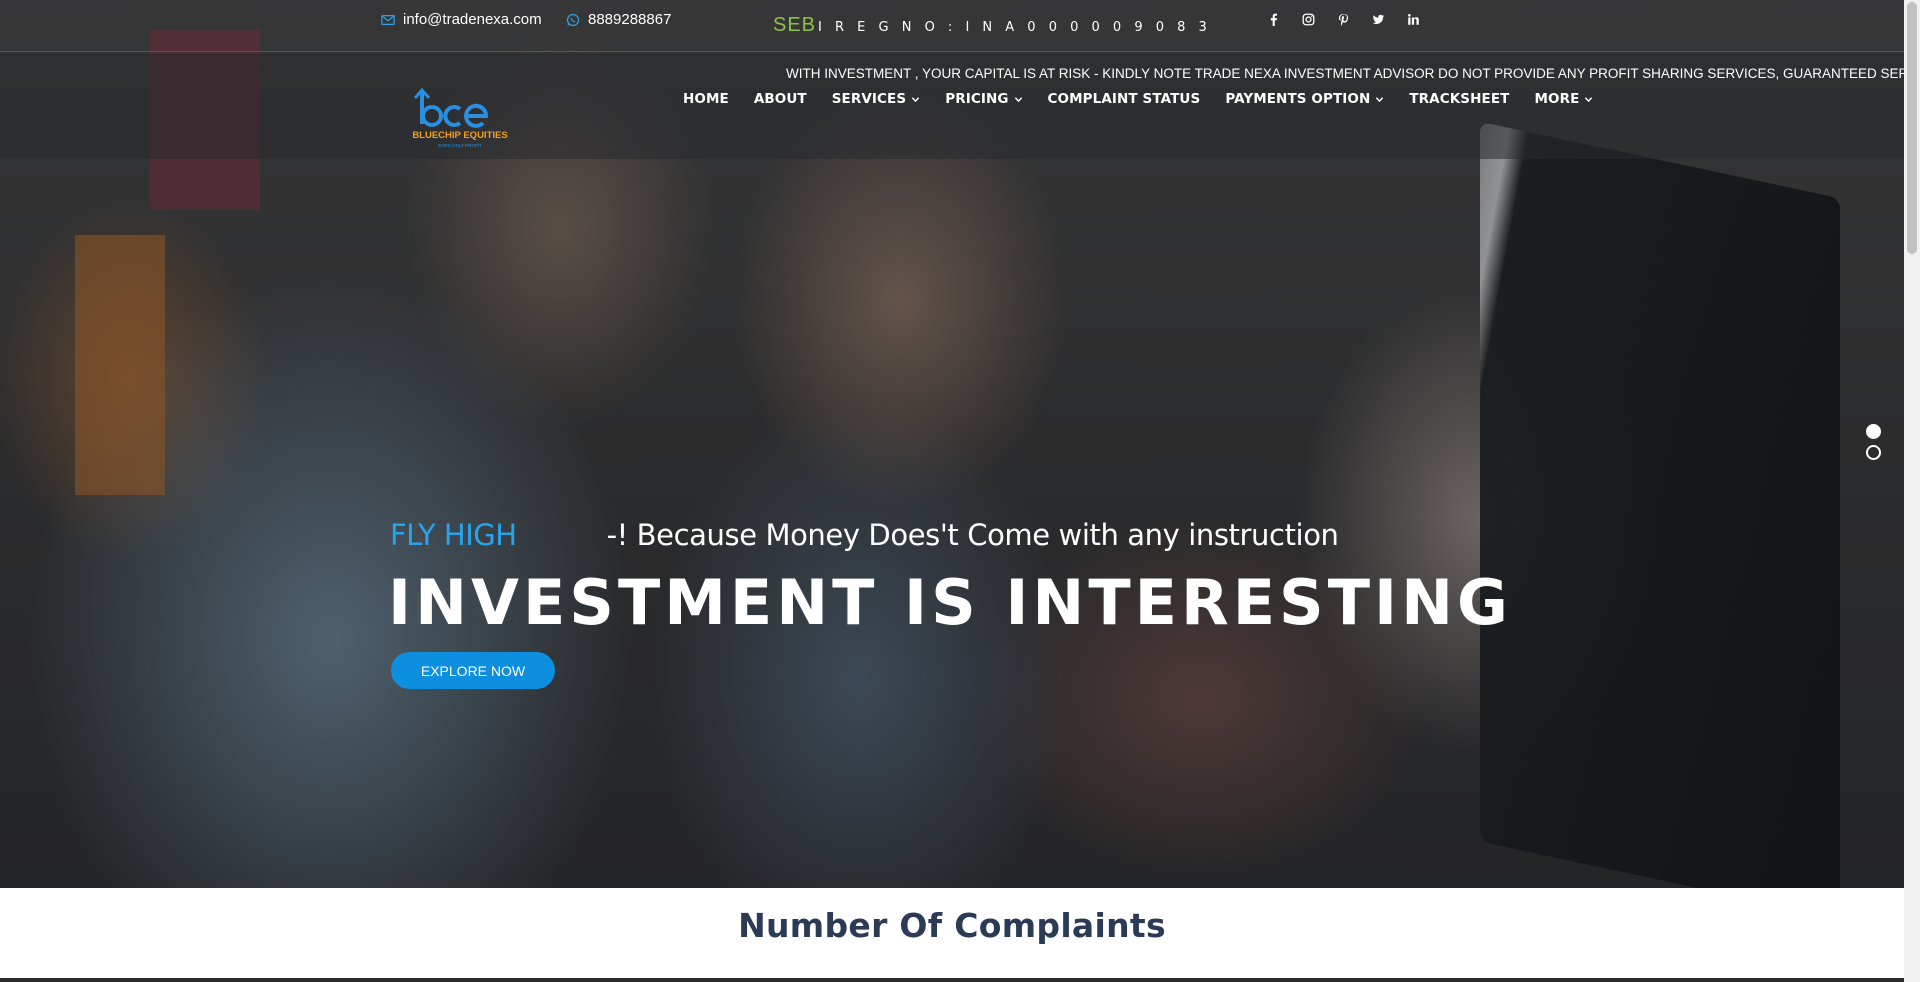  Describe the element at coordinates (1873, 442) in the screenshot. I see `slider-pagination` at that location.